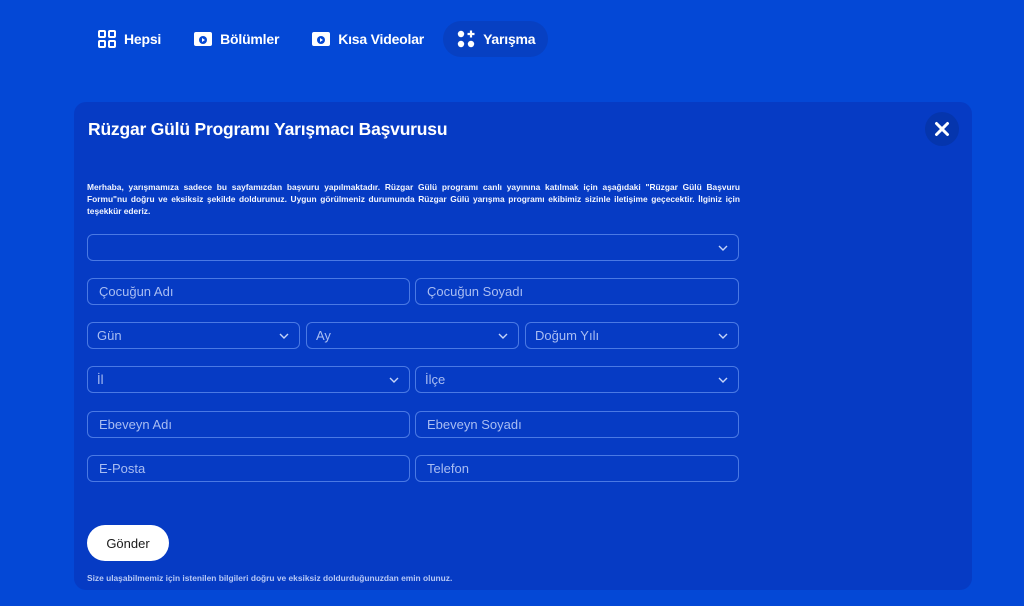 This screenshot has height=606, width=1024. What do you see at coordinates (412, 335) in the screenshot?
I see `birth-month-select: Ay` at bounding box center [412, 335].